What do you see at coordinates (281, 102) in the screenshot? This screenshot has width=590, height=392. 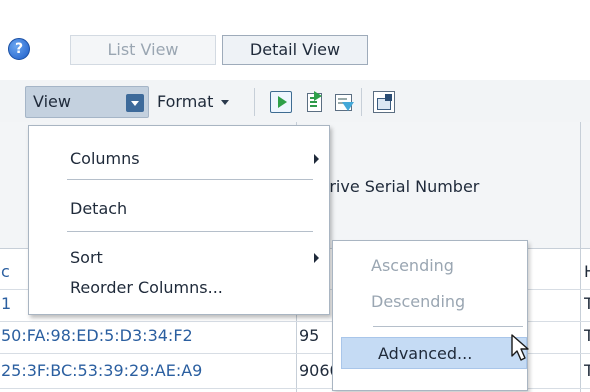 I see `run-icon` at bounding box center [281, 102].